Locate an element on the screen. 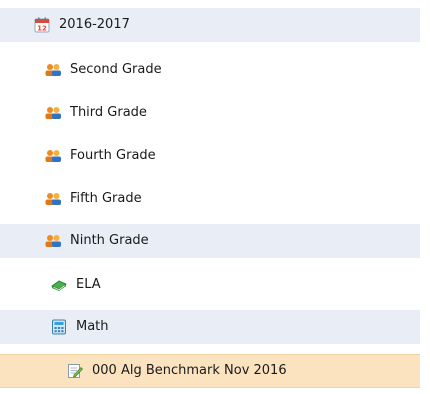  svg-text: 12 is located at coordinates (42, 29).